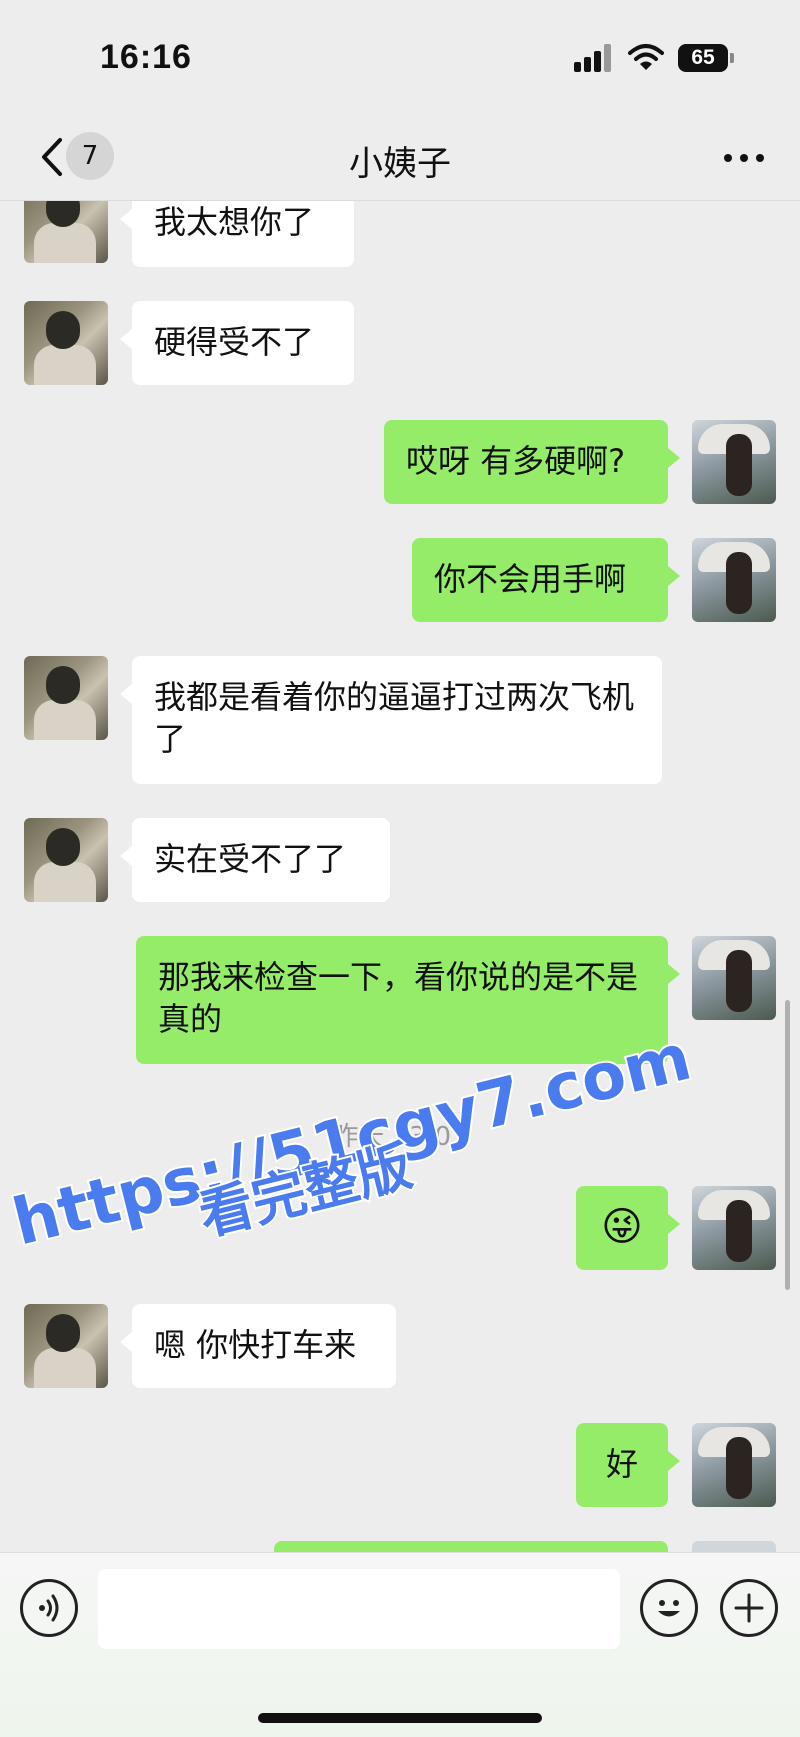 The width and height of the screenshot is (800, 1737). What do you see at coordinates (258, 1346) in the screenshot?
I see `message-bubble: 嗯 你快打车来` at bounding box center [258, 1346].